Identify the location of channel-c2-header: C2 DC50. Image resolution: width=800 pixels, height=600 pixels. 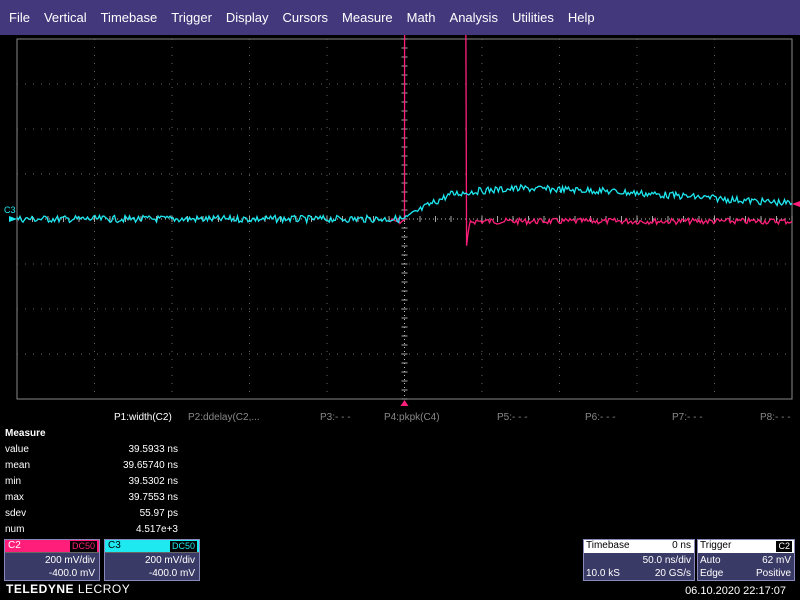
(52, 546).